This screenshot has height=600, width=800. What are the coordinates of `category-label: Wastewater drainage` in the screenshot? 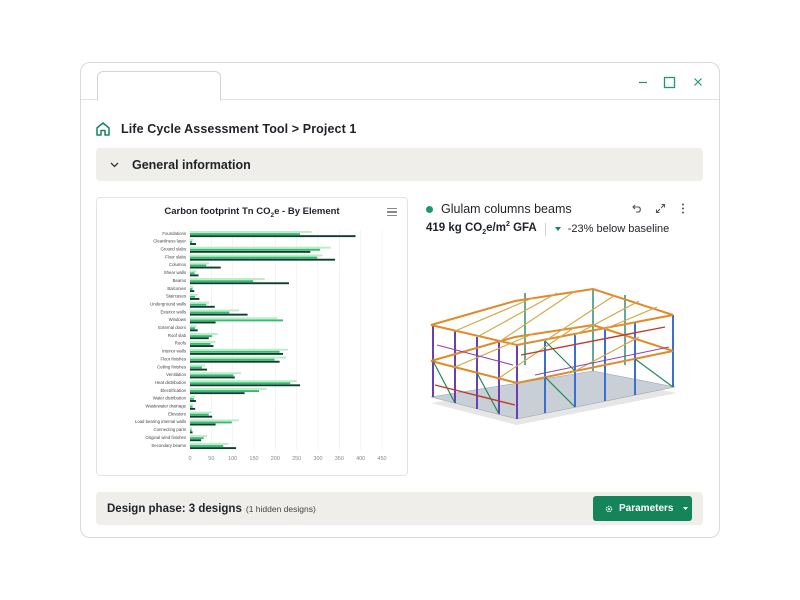 It's located at (166, 406).